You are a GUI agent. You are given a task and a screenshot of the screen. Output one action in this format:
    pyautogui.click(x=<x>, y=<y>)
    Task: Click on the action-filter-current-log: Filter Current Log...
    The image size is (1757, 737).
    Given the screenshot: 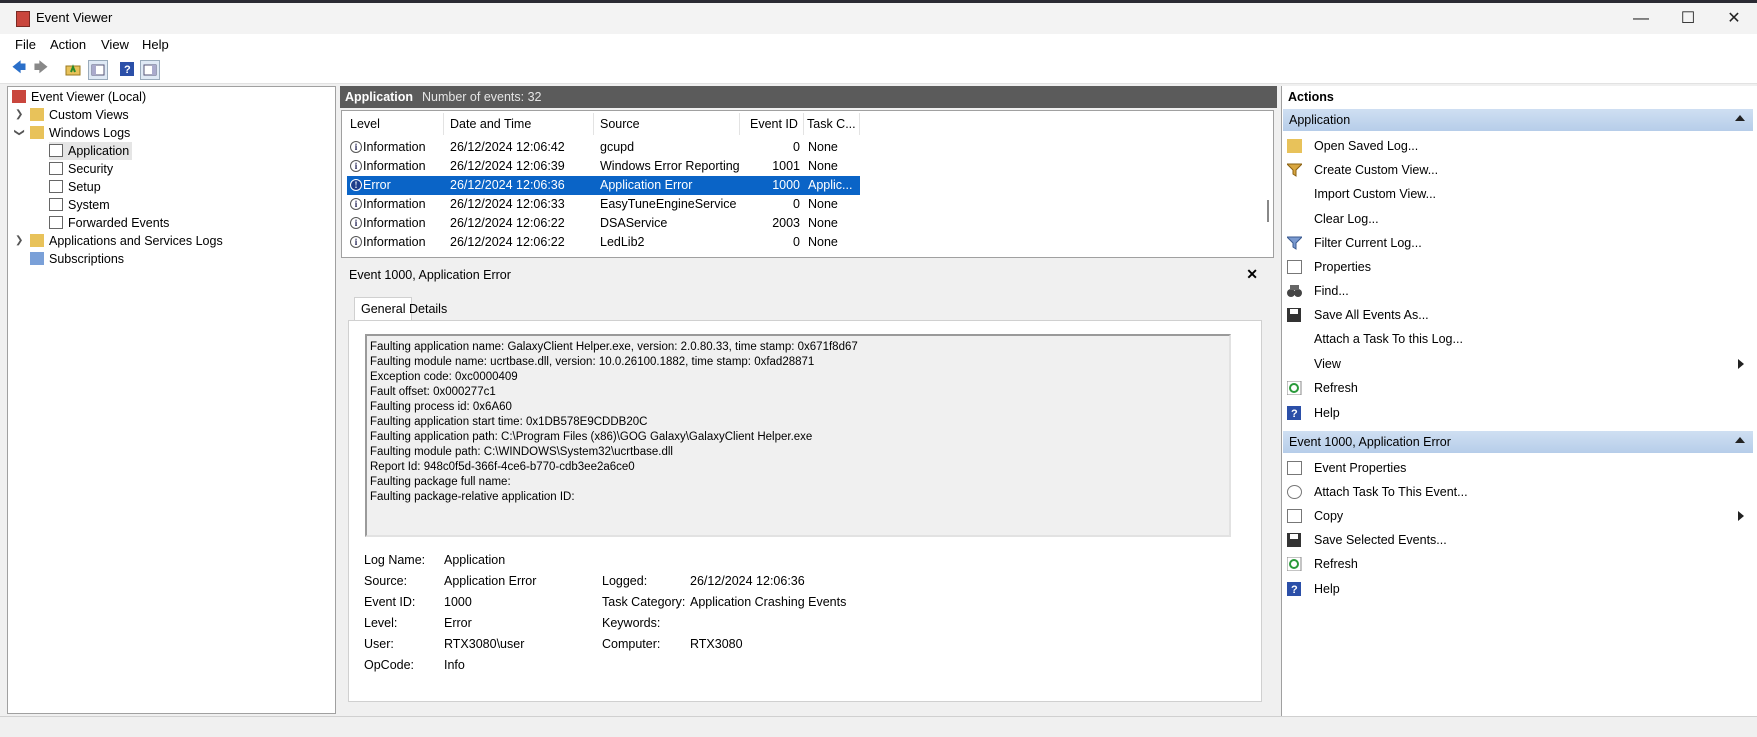 What is the action you would take?
    pyautogui.click(x=1353, y=243)
    